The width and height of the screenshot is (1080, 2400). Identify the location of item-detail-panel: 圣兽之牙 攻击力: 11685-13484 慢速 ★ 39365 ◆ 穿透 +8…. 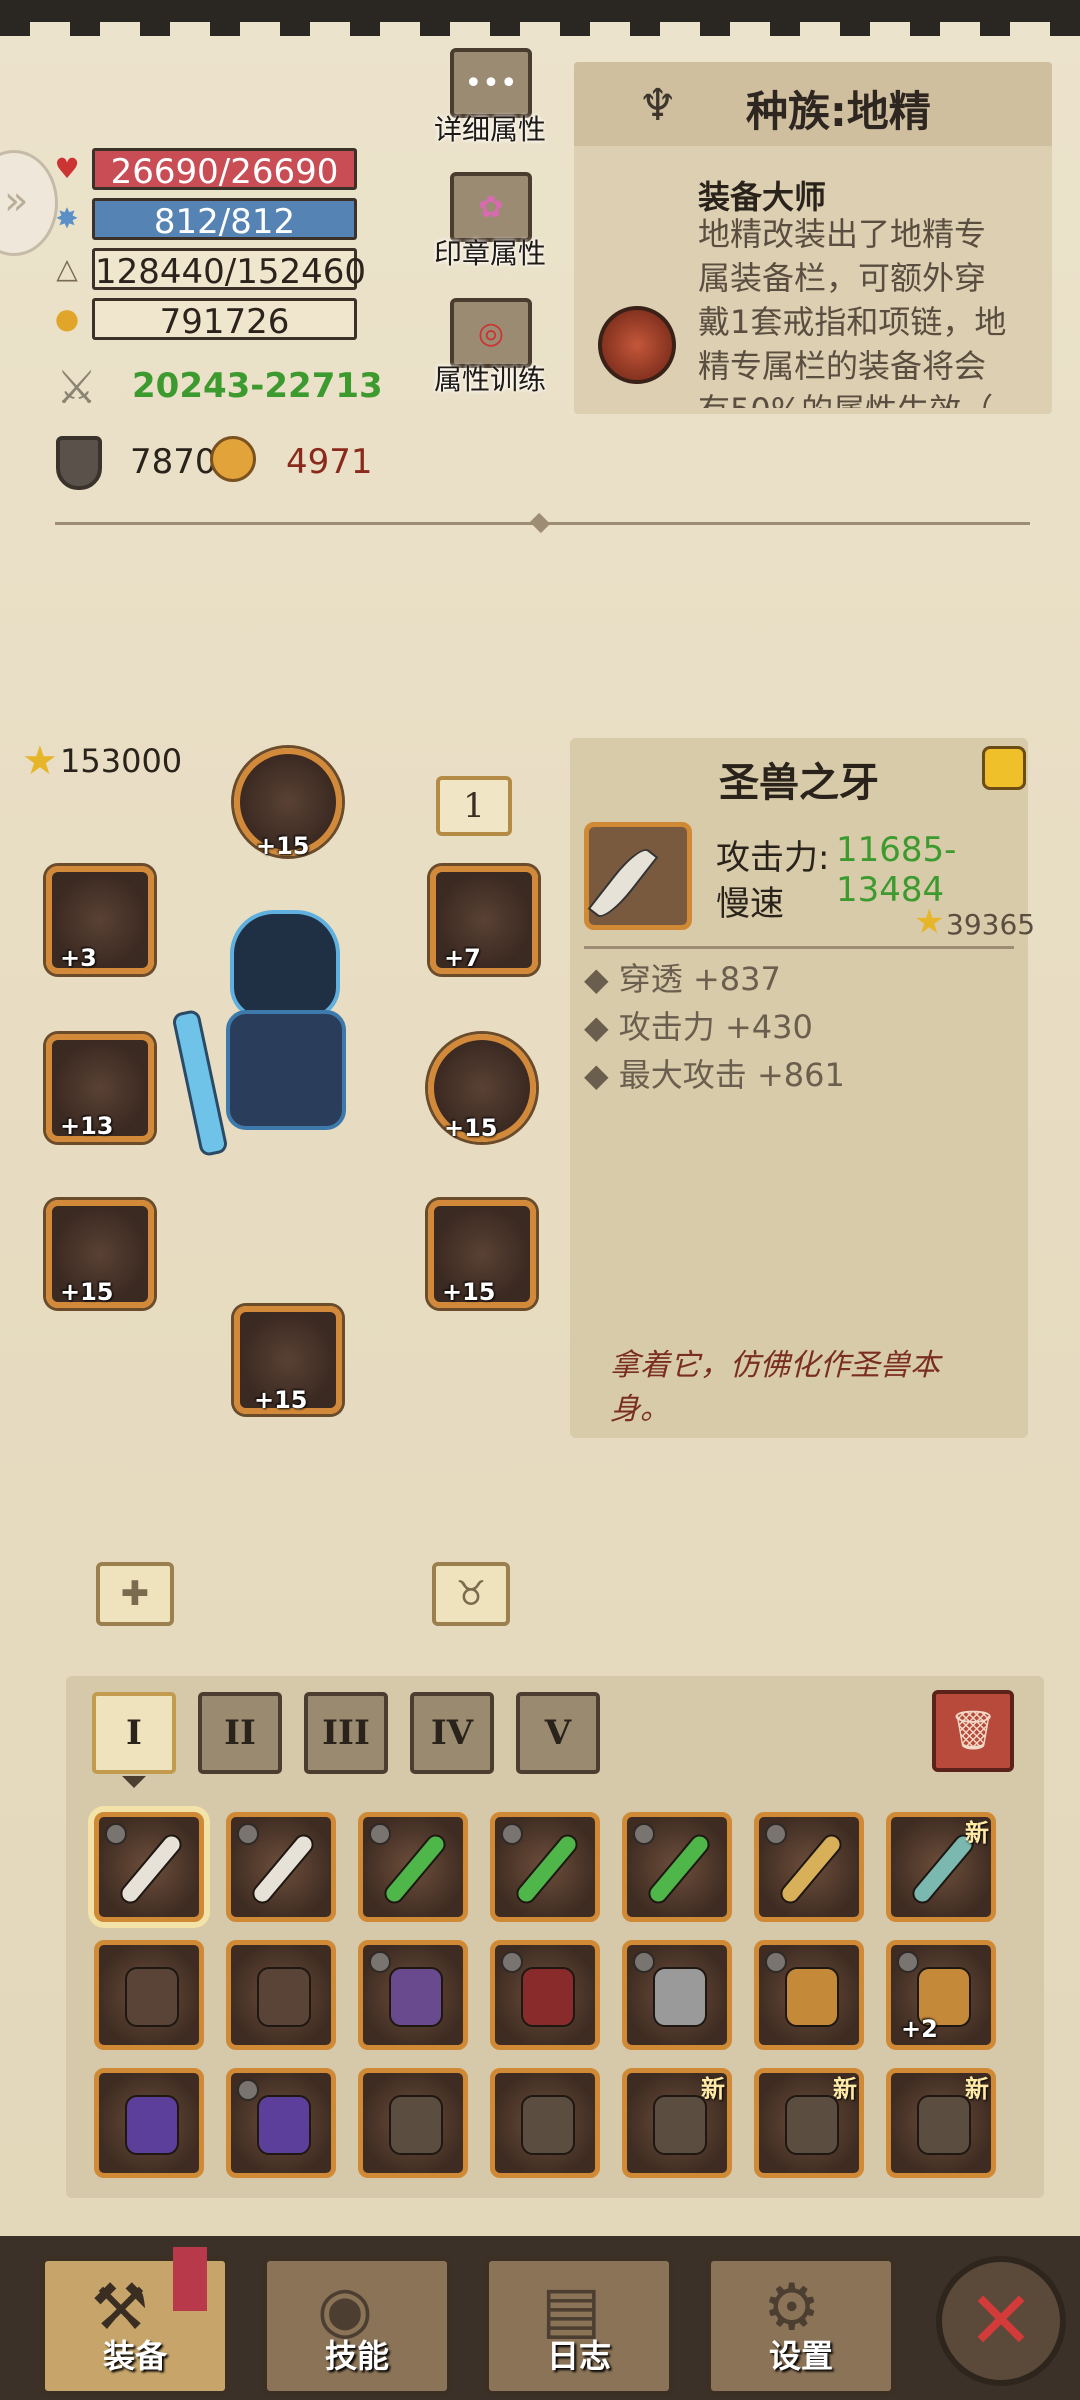
(802, 1088).